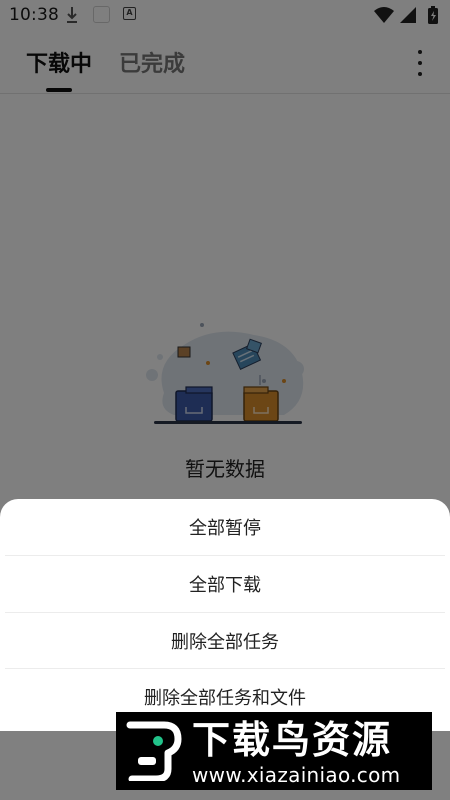  What do you see at coordinates (225, 641) in the screenshot?
I see `delete-all-tasks-button: 删除全部任务` at bounding box center [225, 641].